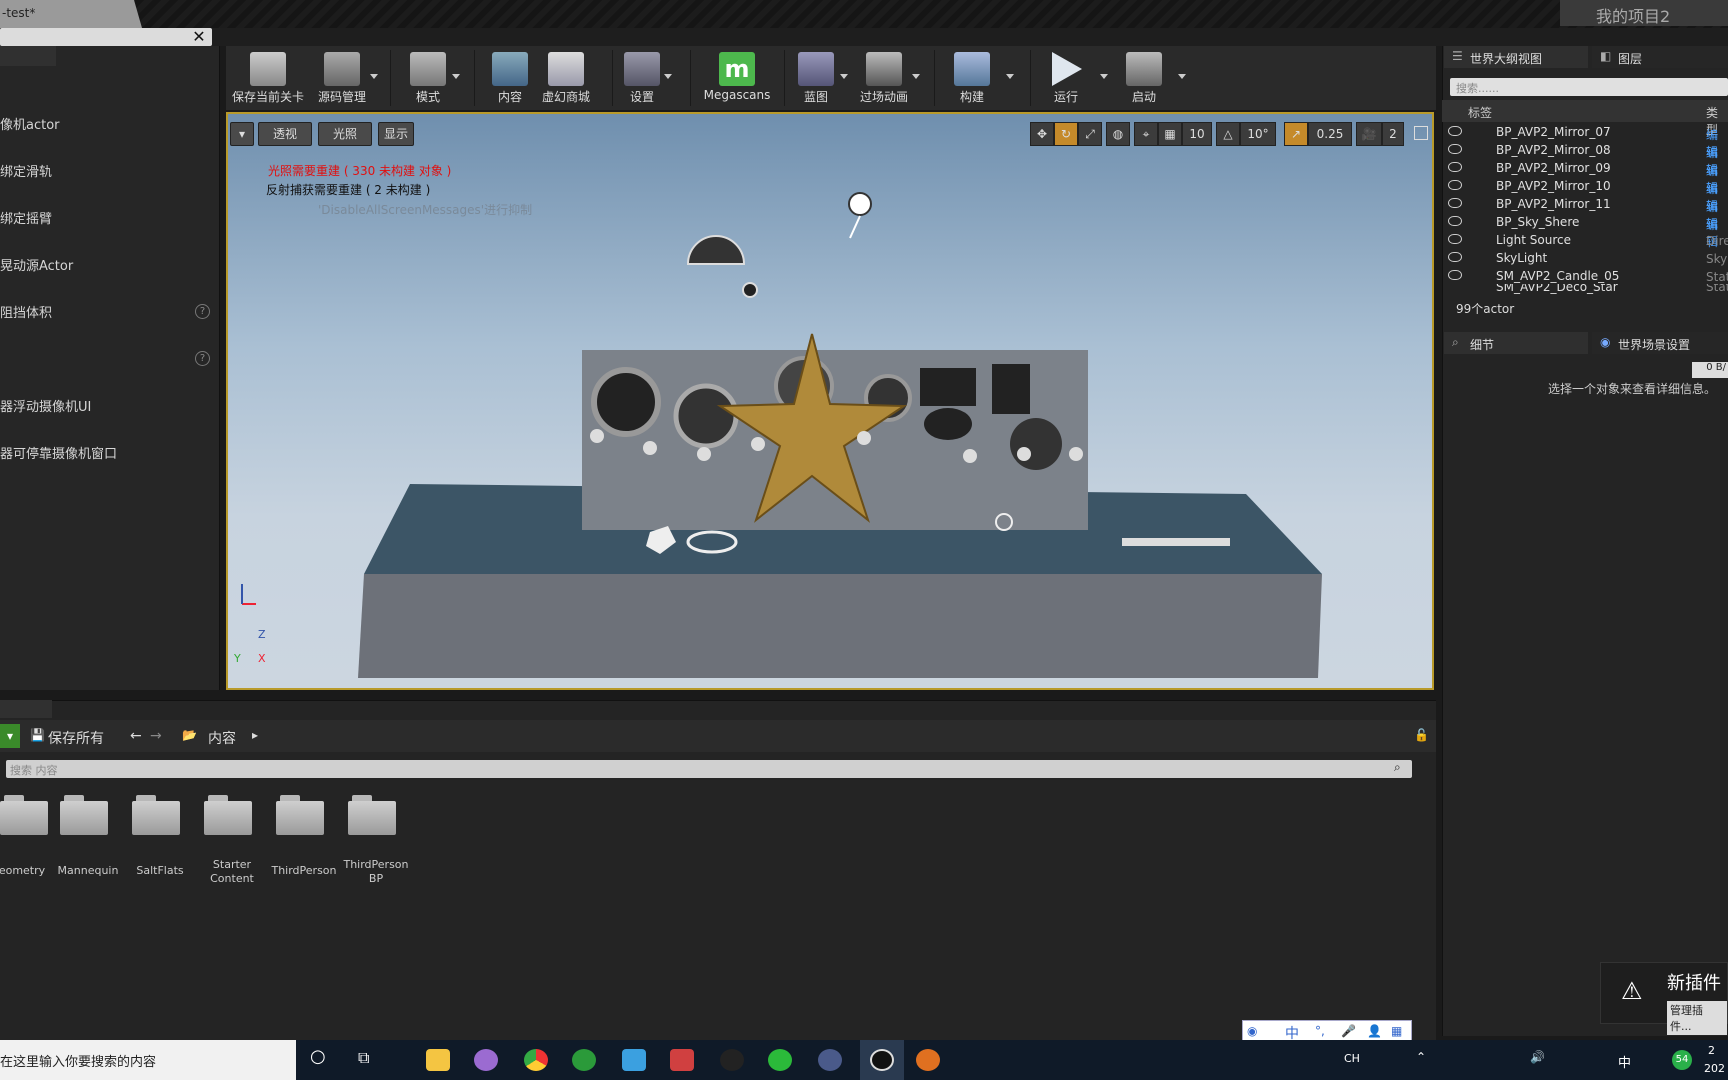 The image size is (1728, 1080). I want to click on save-all-button: 保存所有, so click(76, 738).